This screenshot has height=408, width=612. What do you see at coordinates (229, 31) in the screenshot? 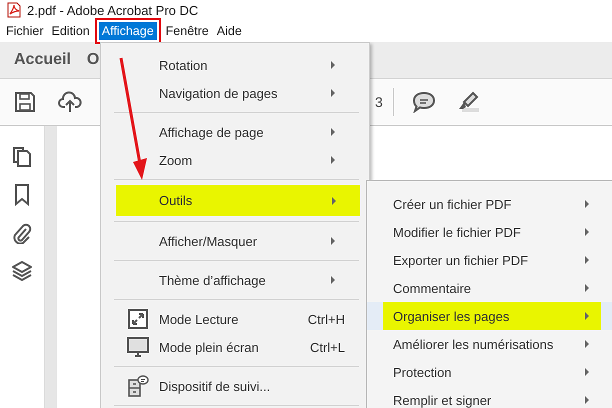
I see `menu-bar-item: Aide` at bounding box center [229, 31].